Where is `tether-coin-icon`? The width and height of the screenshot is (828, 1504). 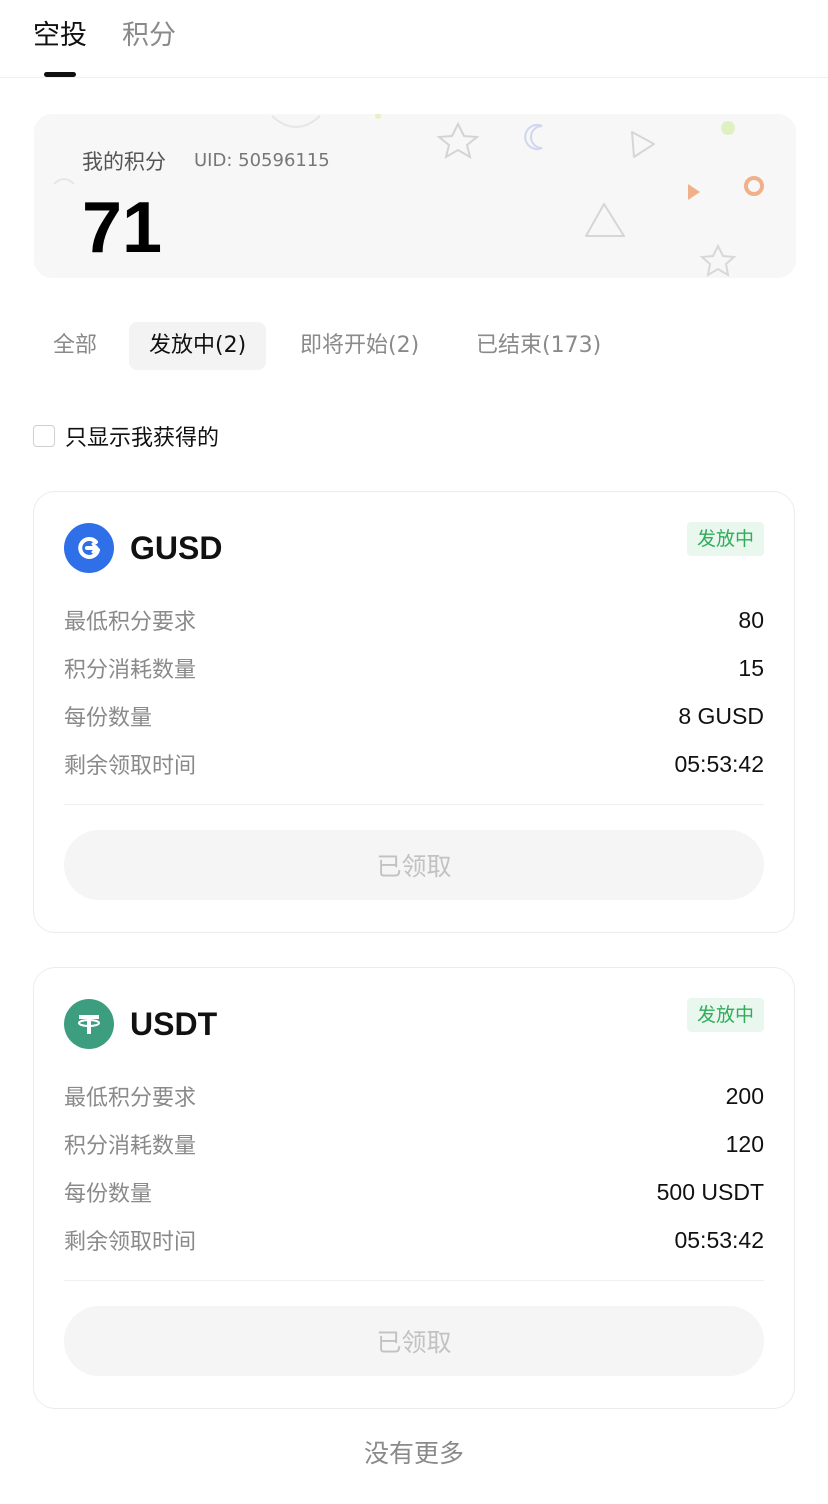 tether-coin-icon is located at coordinates (89, 1024).